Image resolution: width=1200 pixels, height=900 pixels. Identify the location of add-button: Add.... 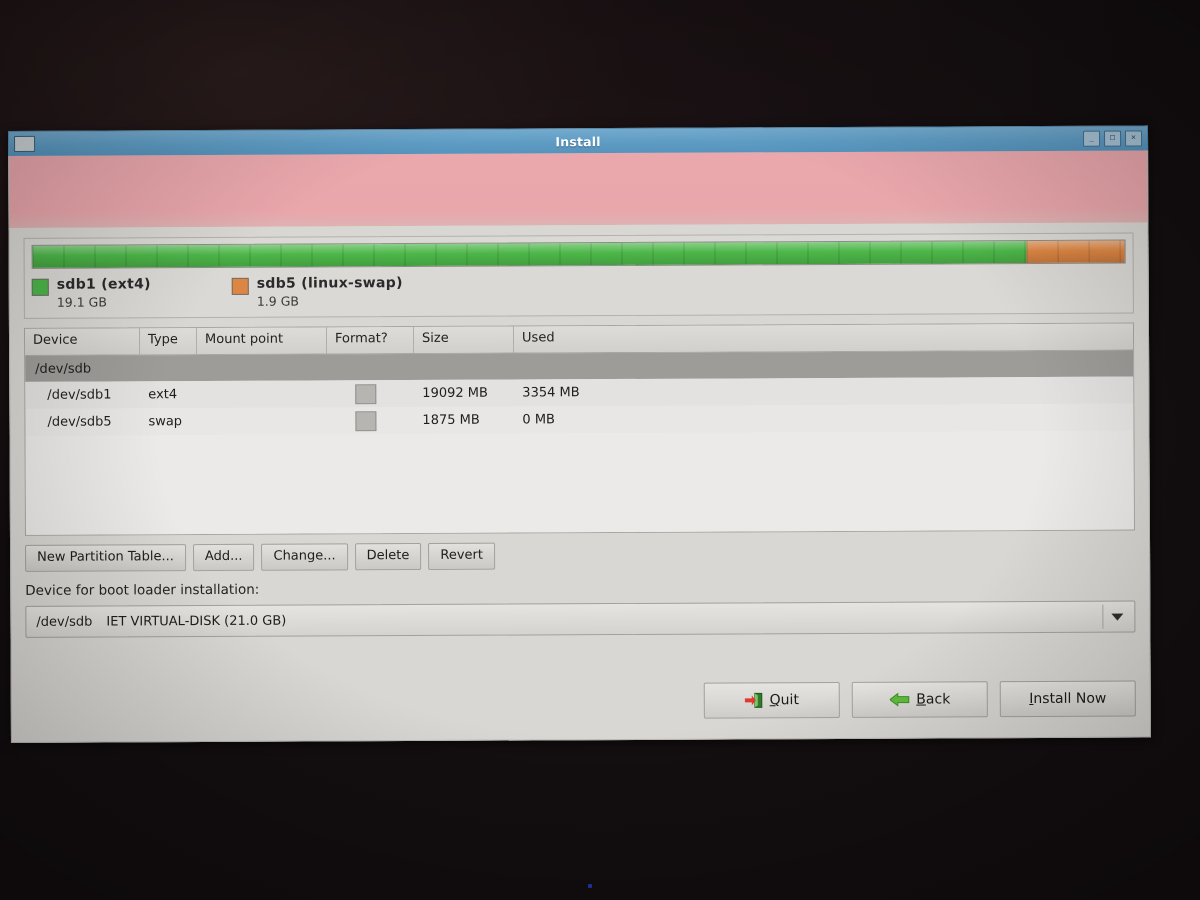
(223, 557).